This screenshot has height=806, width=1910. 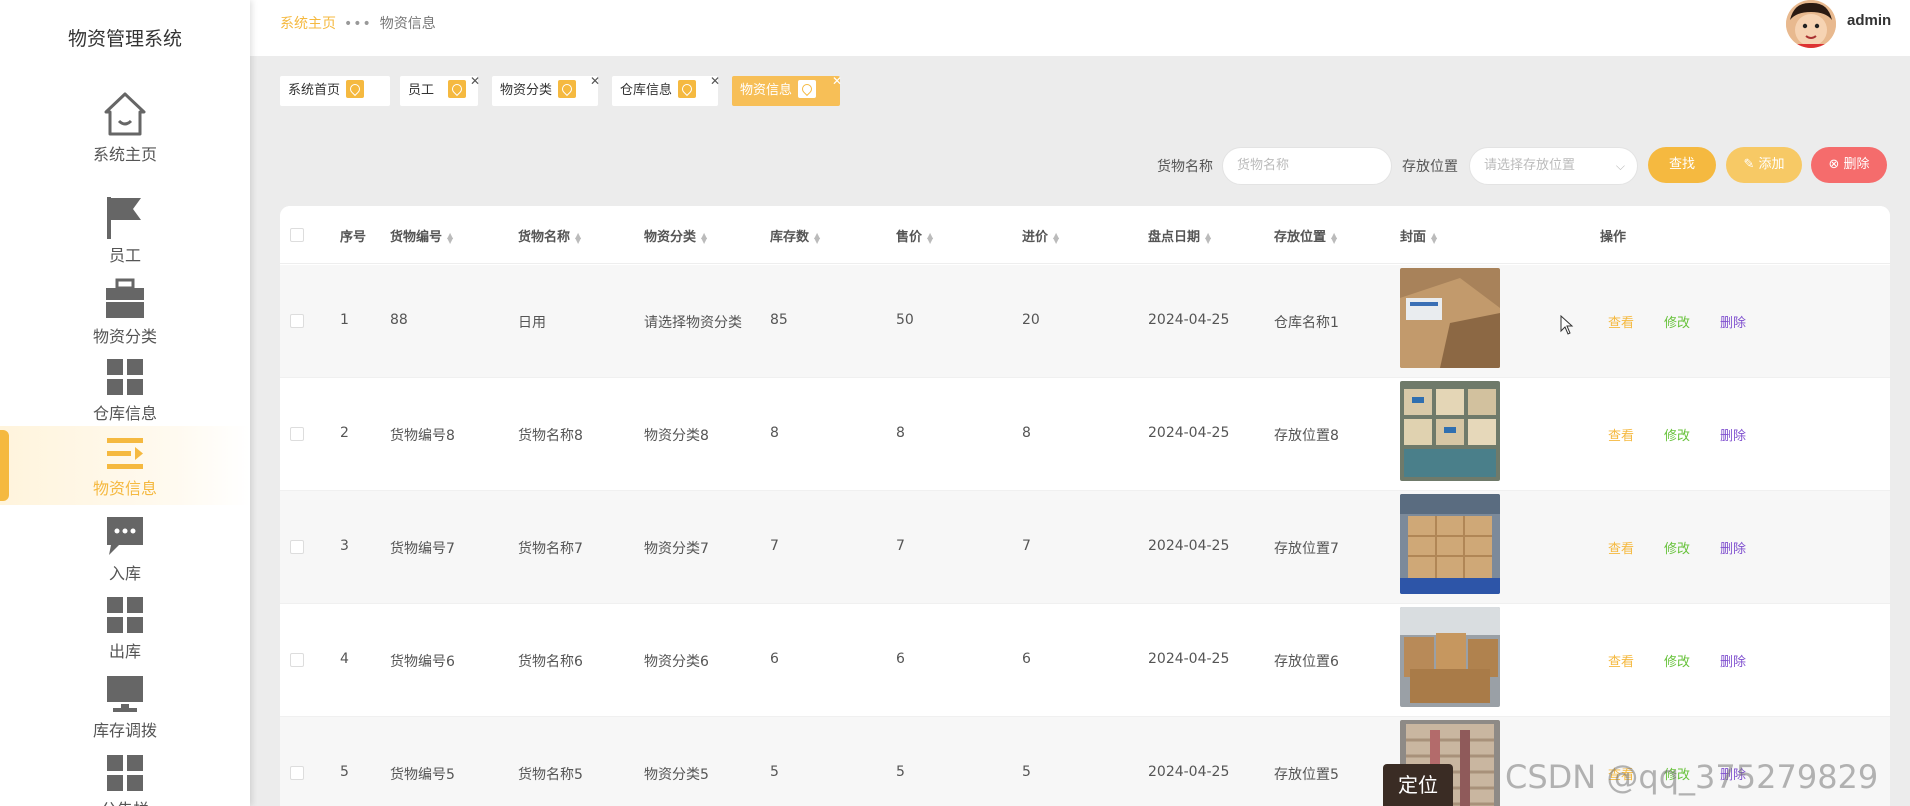 What do you see at coordinates (1418, 785) in the screenshot?
I see `locate-button: 定位` at bounding box center [1418, 785].